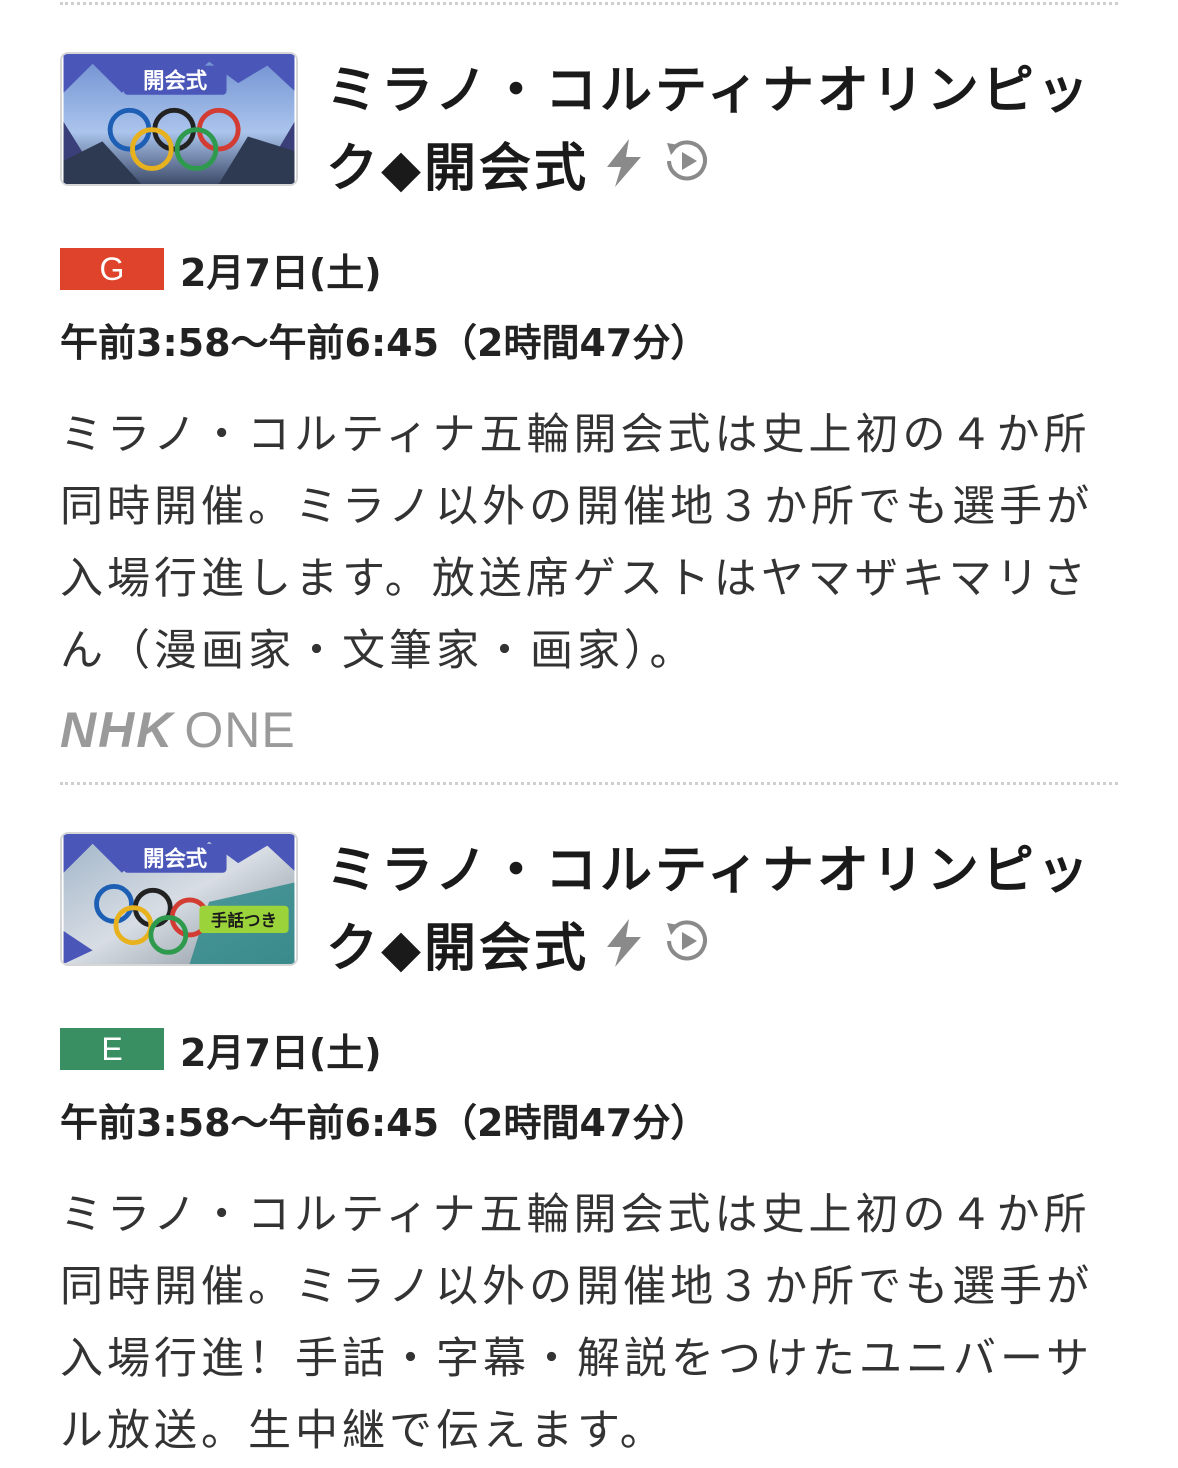  I want to click on program-thumbnail: 開会式 手話つき, so click(179, 899).